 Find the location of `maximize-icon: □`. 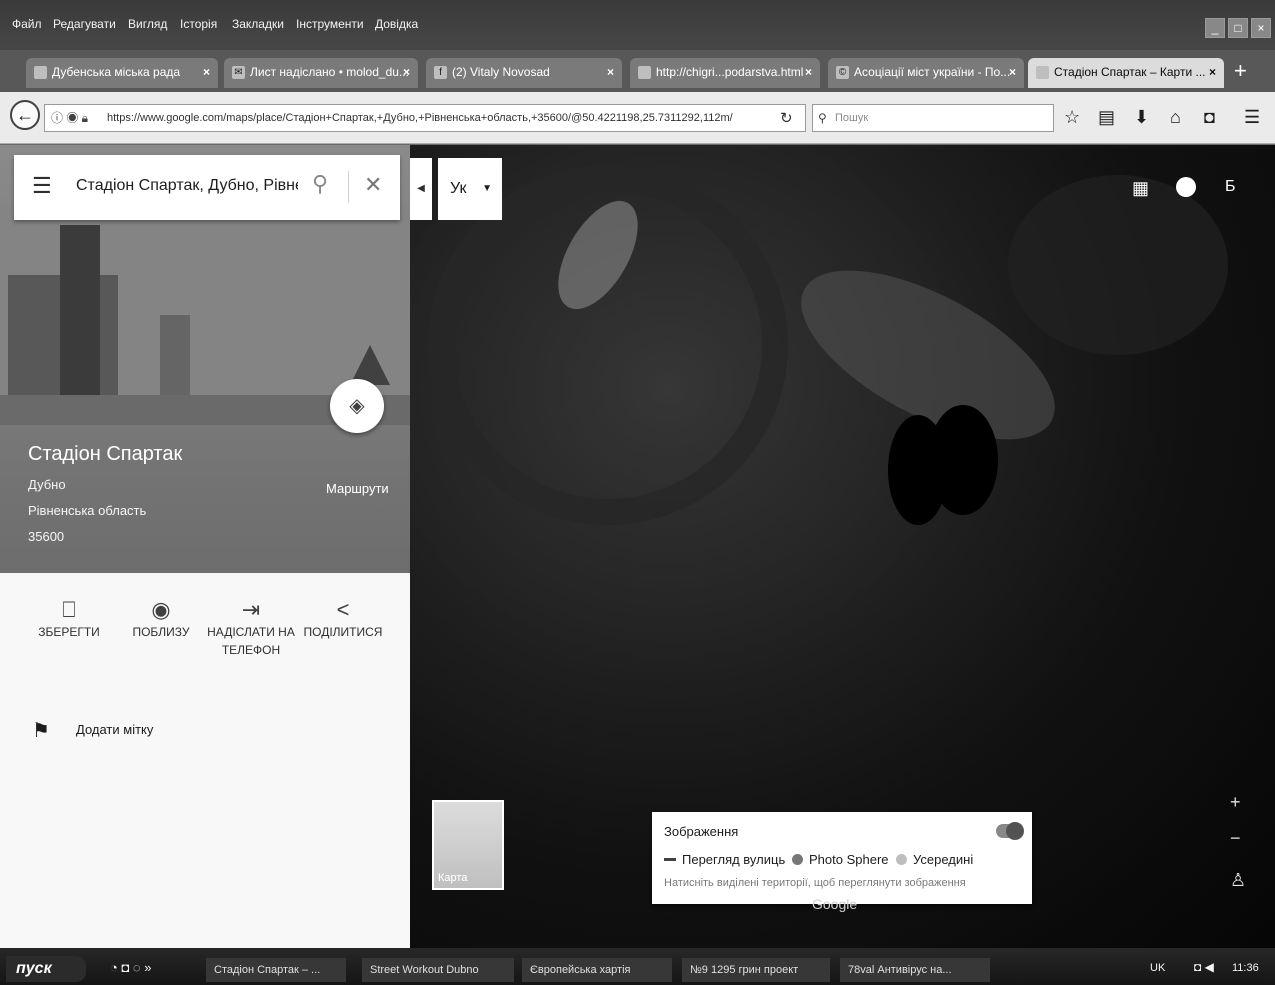

maximize-icon: □ is located at coordinates (1238, 28).